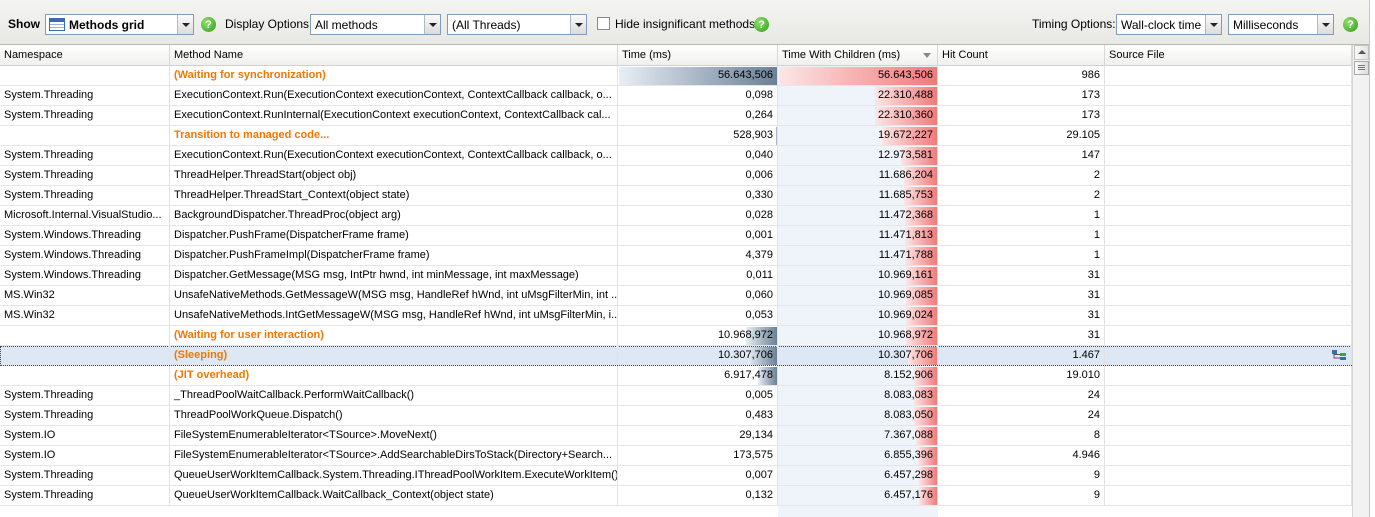 The image size is (1375, 517). What do you see at coordinates (858, 95) in the screenshot?
I see `time-with-children-cell: 22.310,488` at bounding box center [858, 95].